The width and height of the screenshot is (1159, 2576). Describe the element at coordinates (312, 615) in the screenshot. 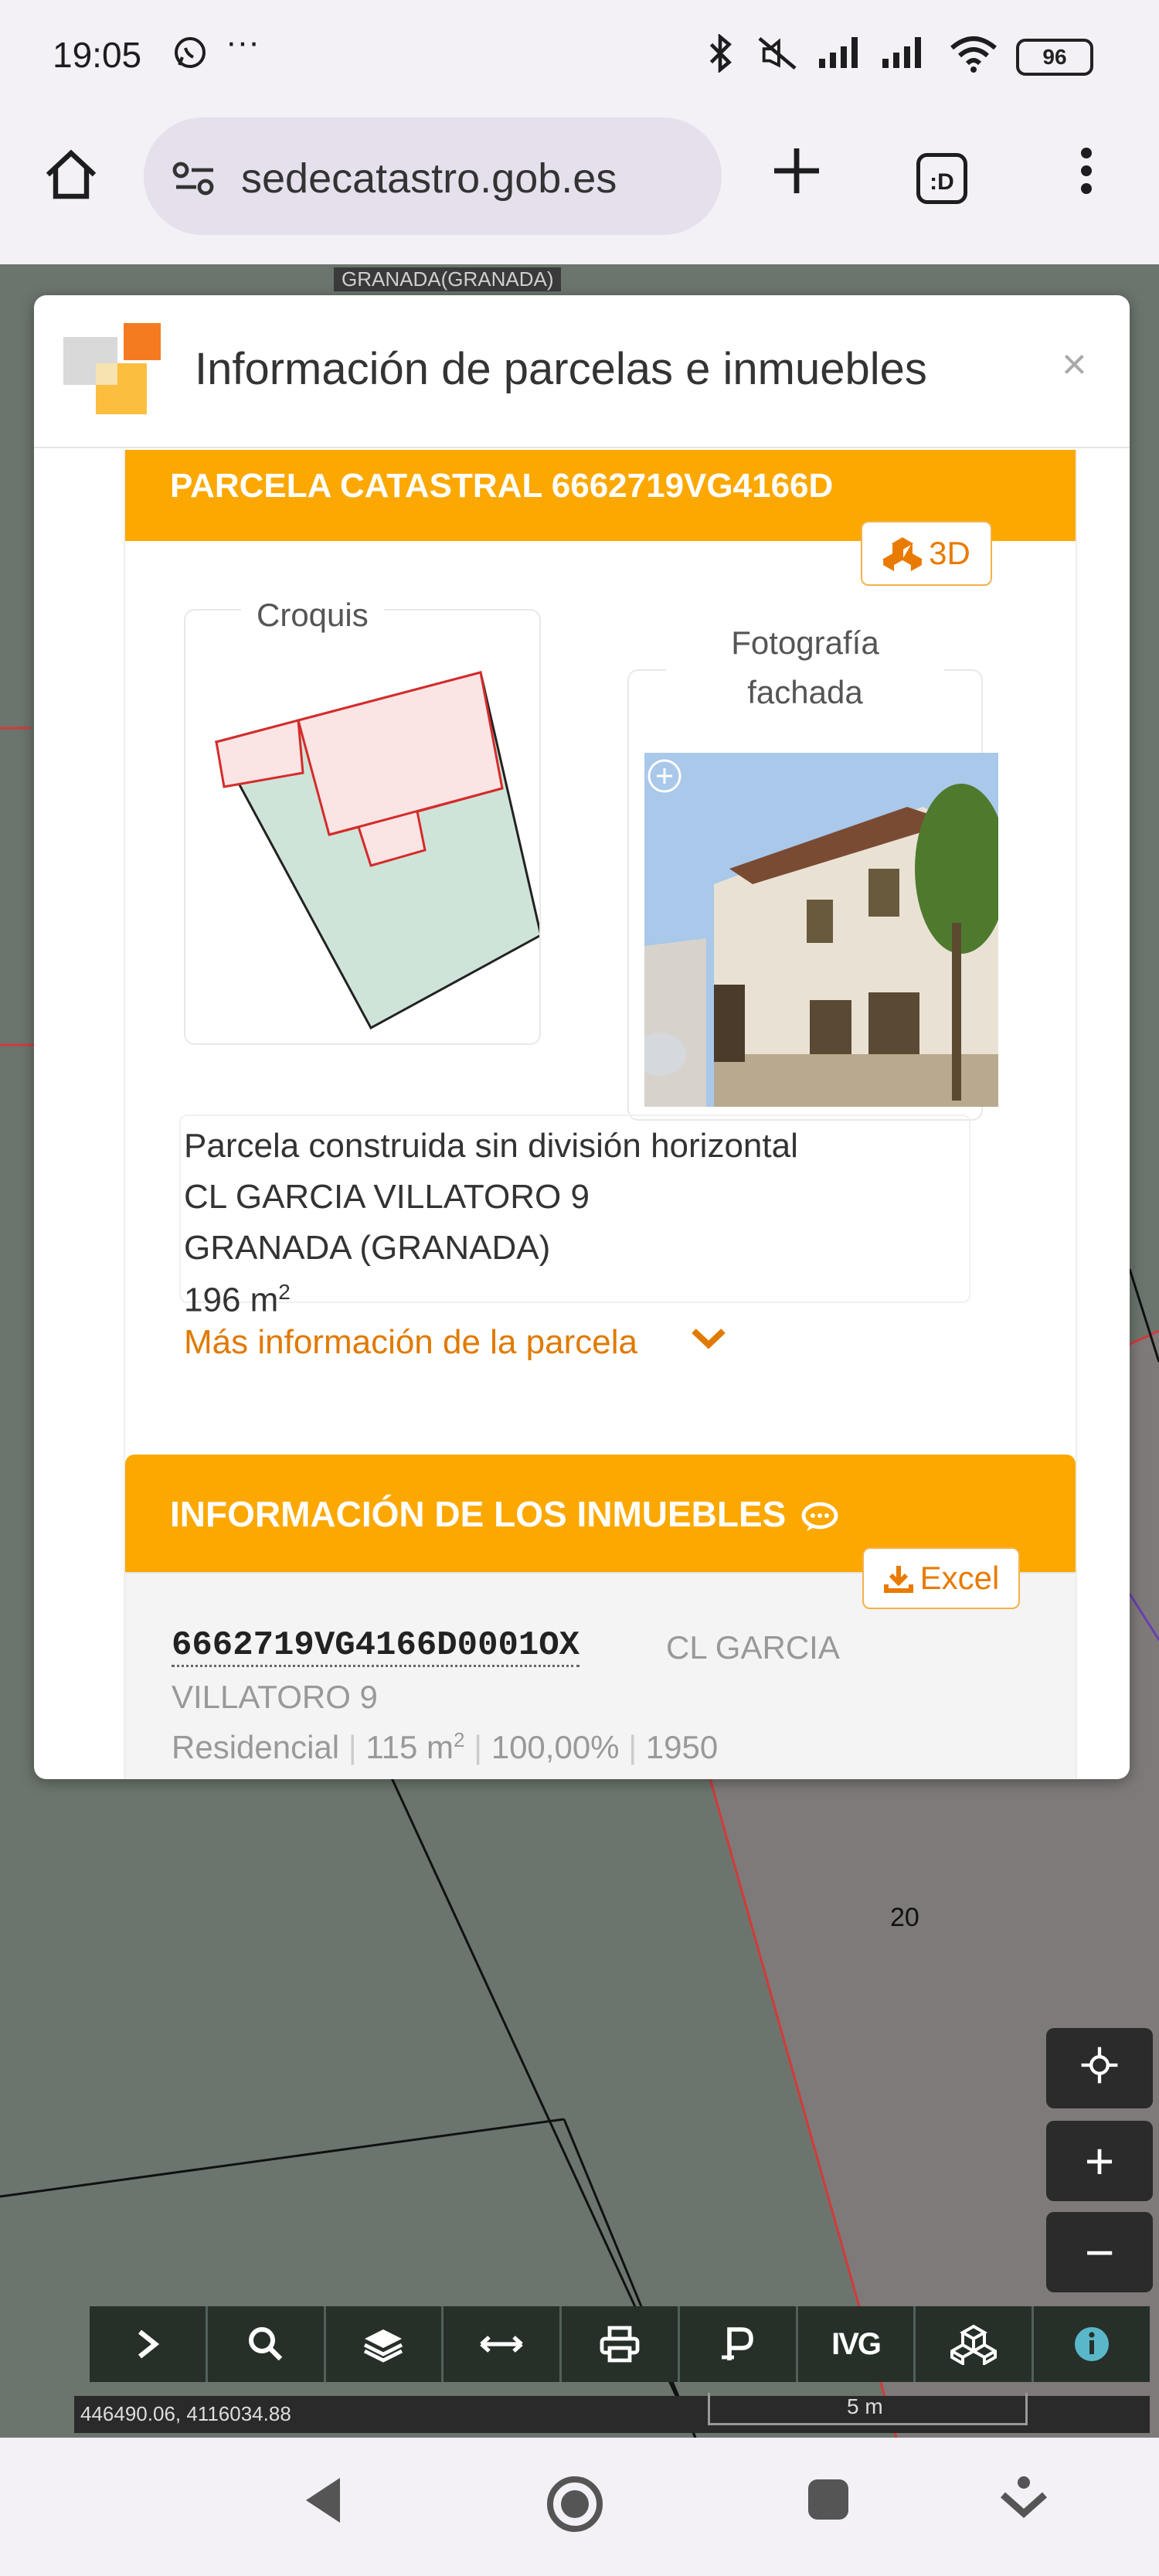

I see `sketch-label: Croquis` at that location.